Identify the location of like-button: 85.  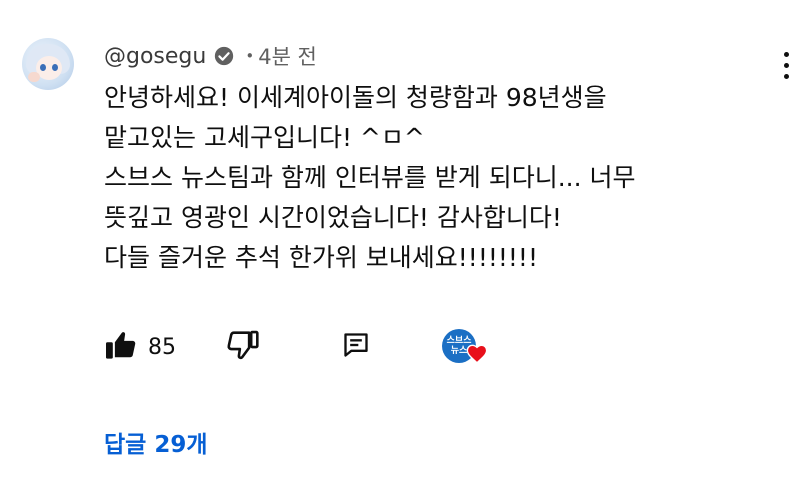
(140, 347).